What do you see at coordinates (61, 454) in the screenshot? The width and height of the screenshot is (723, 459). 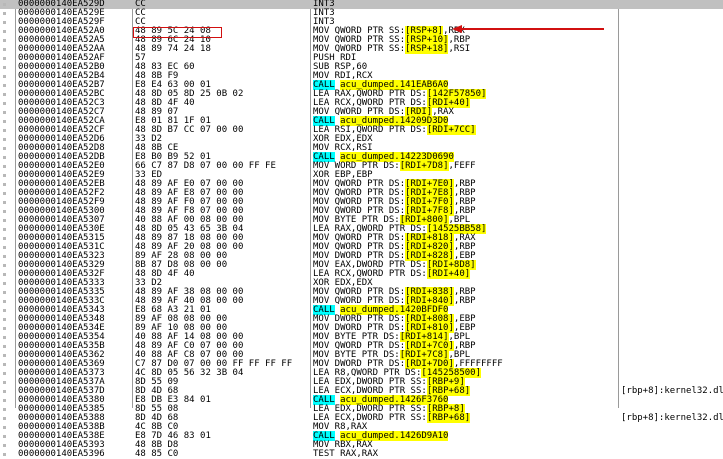 I see `instruction-address: 0000000140EA5396` at bounding box center [61, 454].